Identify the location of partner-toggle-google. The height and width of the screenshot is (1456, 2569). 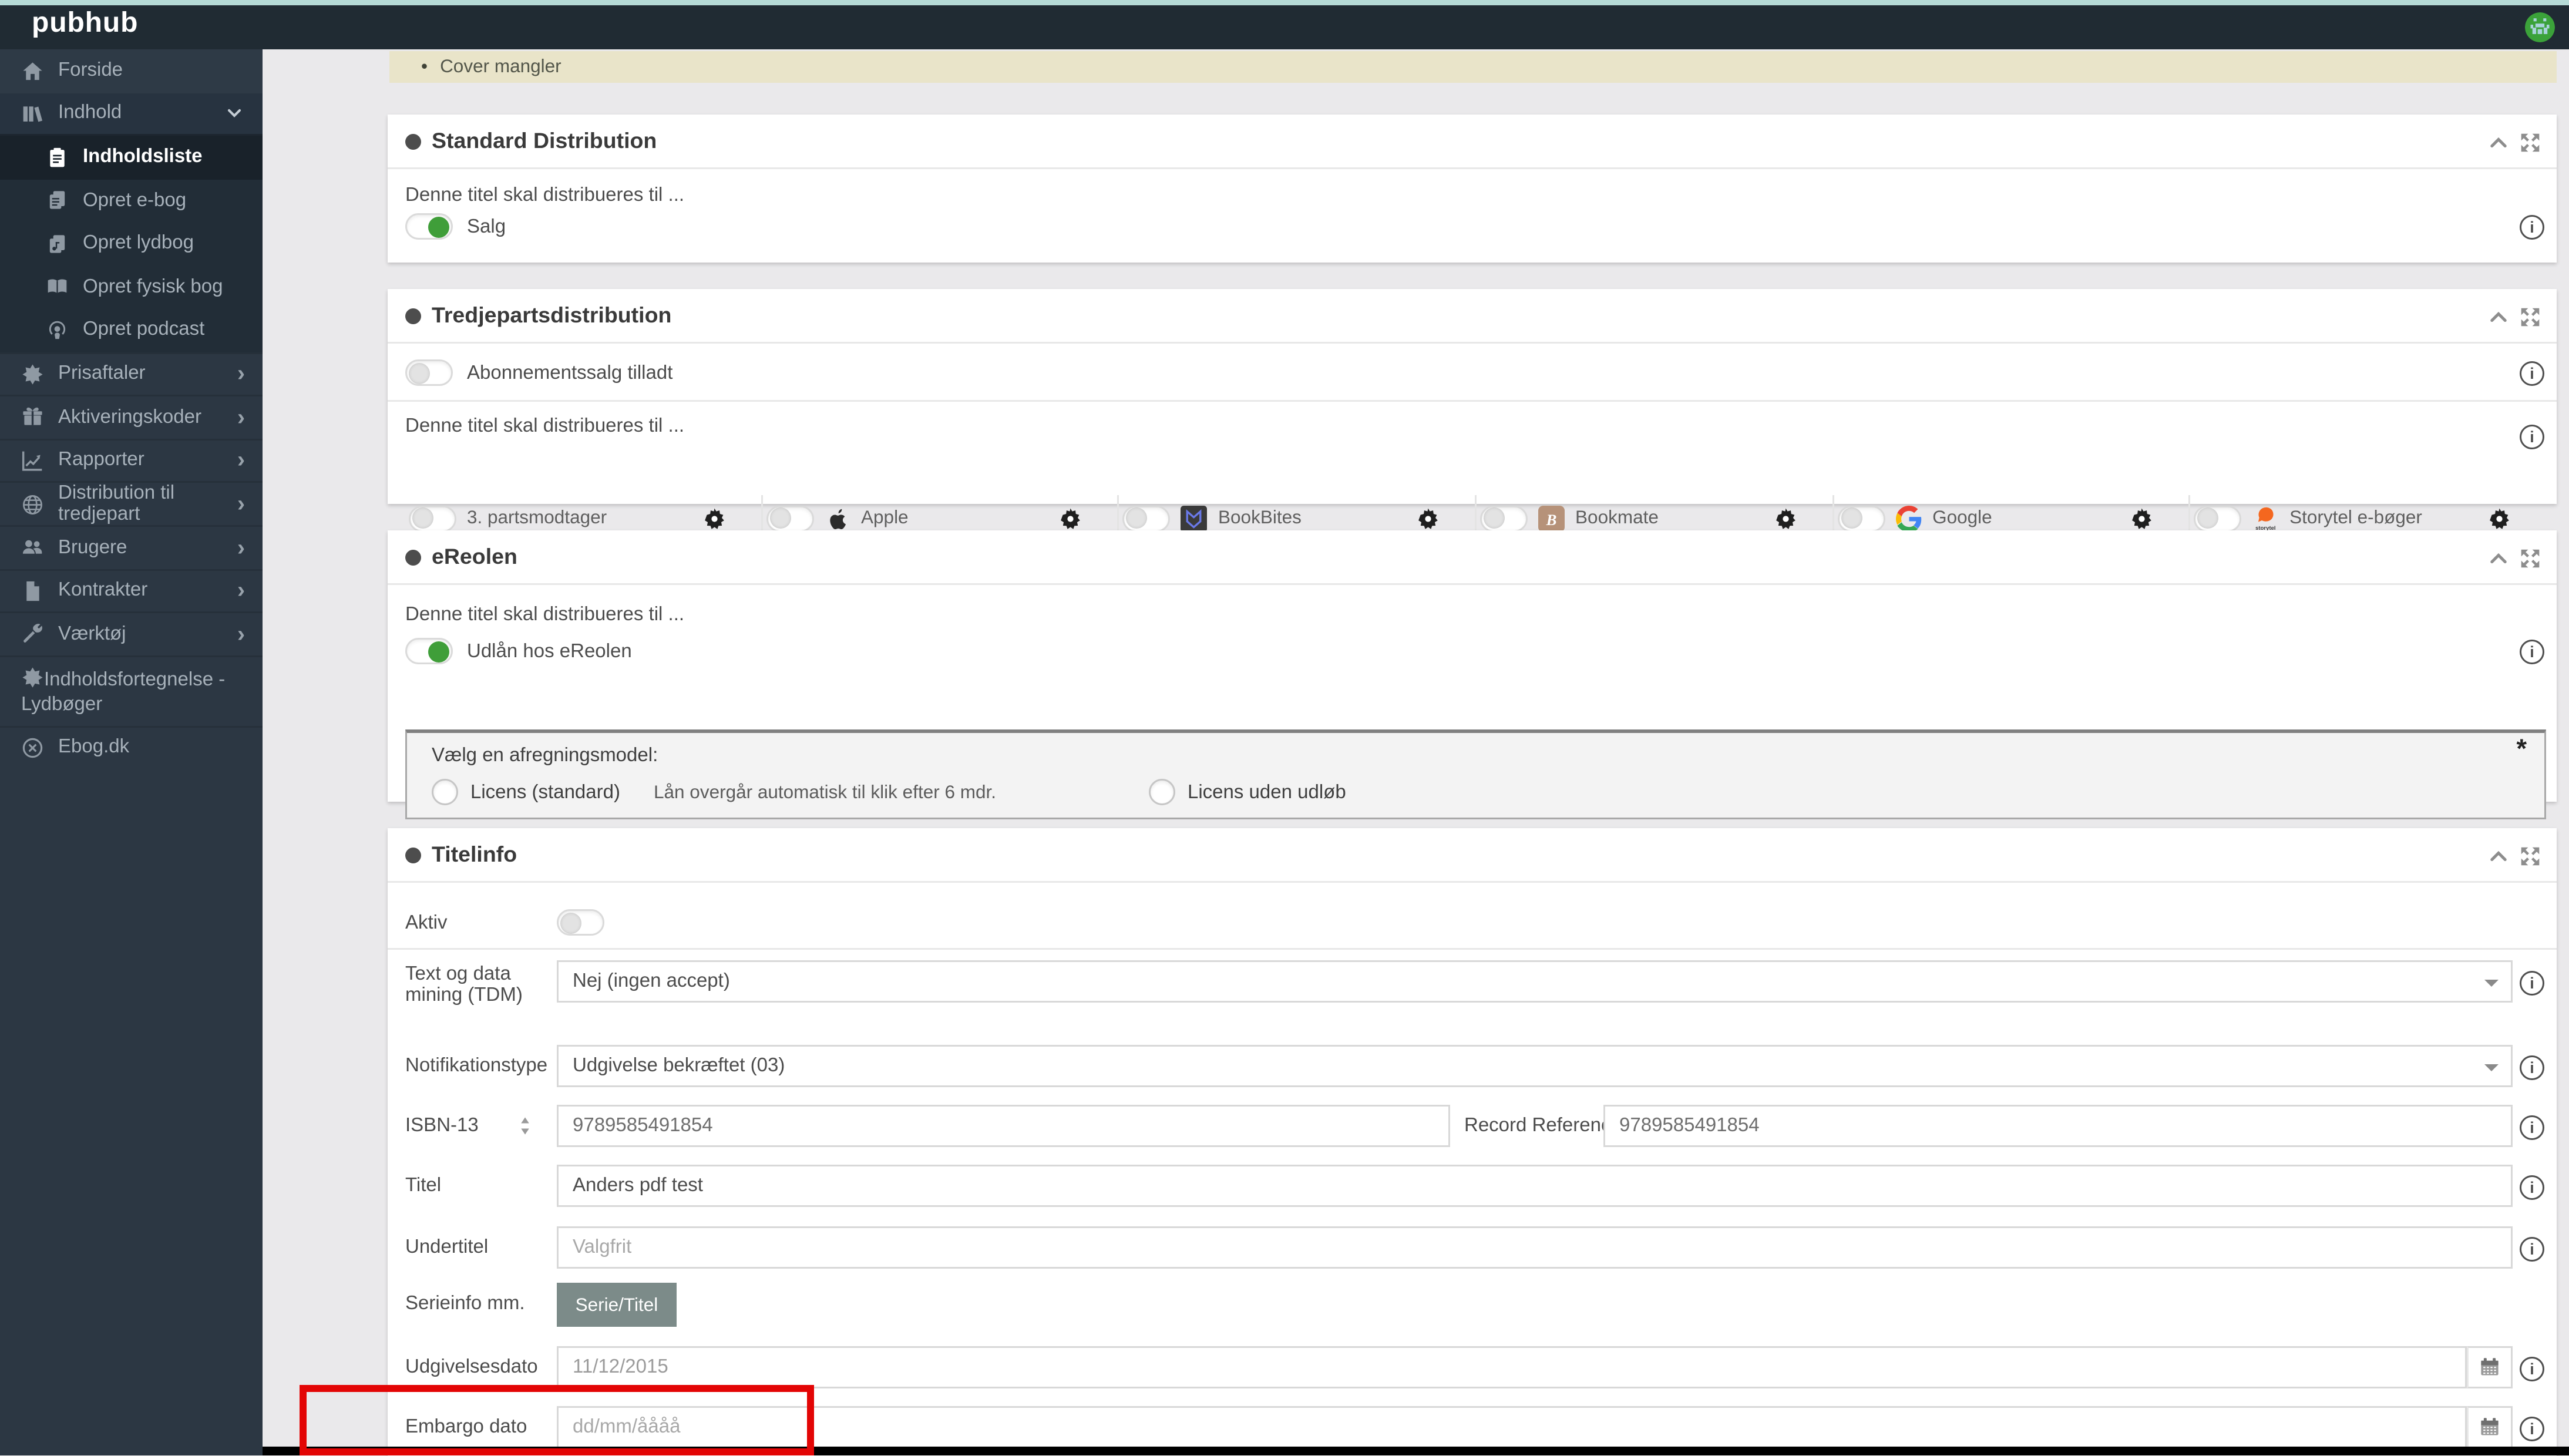
(1861, 518).